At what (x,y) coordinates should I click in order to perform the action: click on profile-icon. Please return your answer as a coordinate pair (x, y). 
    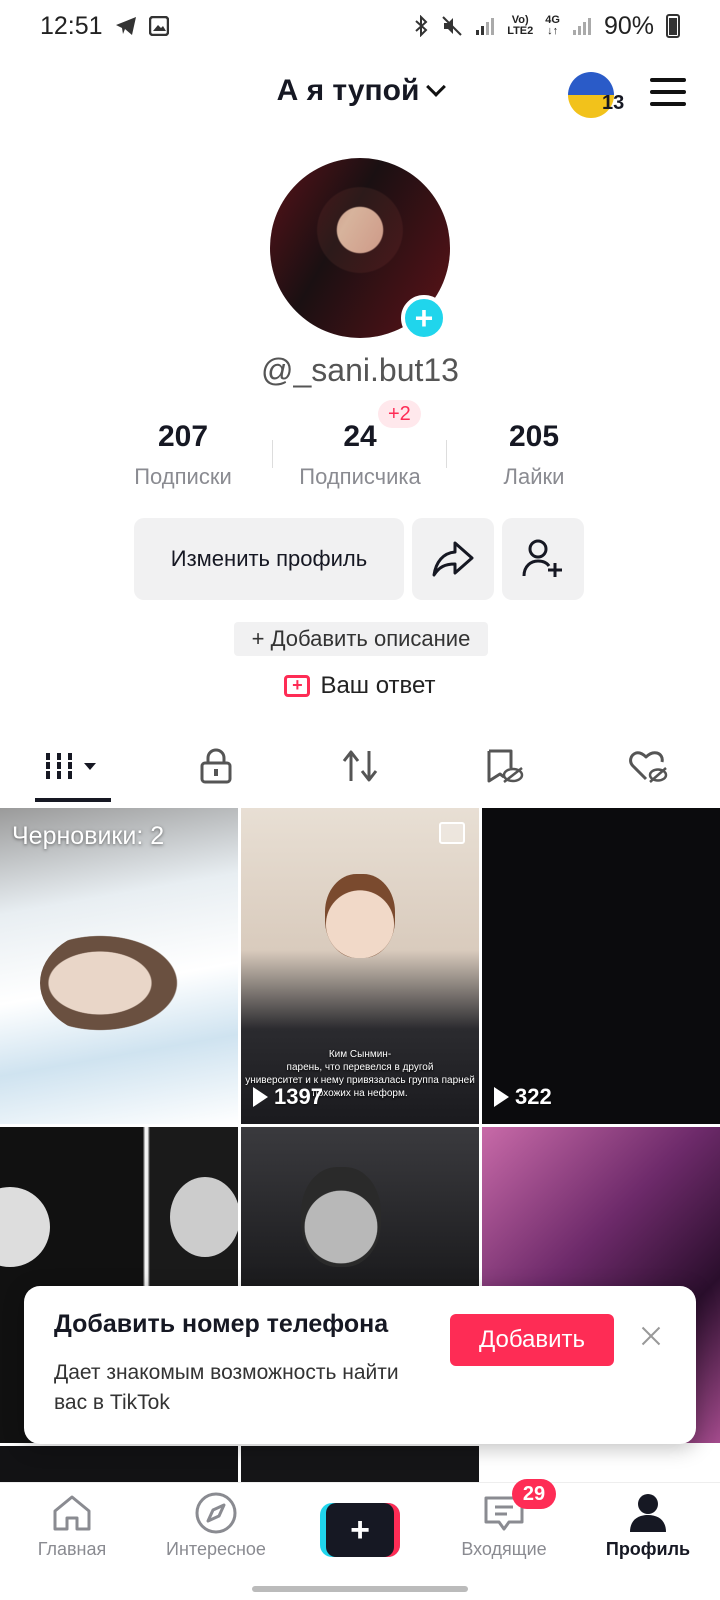
    Looking at the image, I should click on (648, 1513).